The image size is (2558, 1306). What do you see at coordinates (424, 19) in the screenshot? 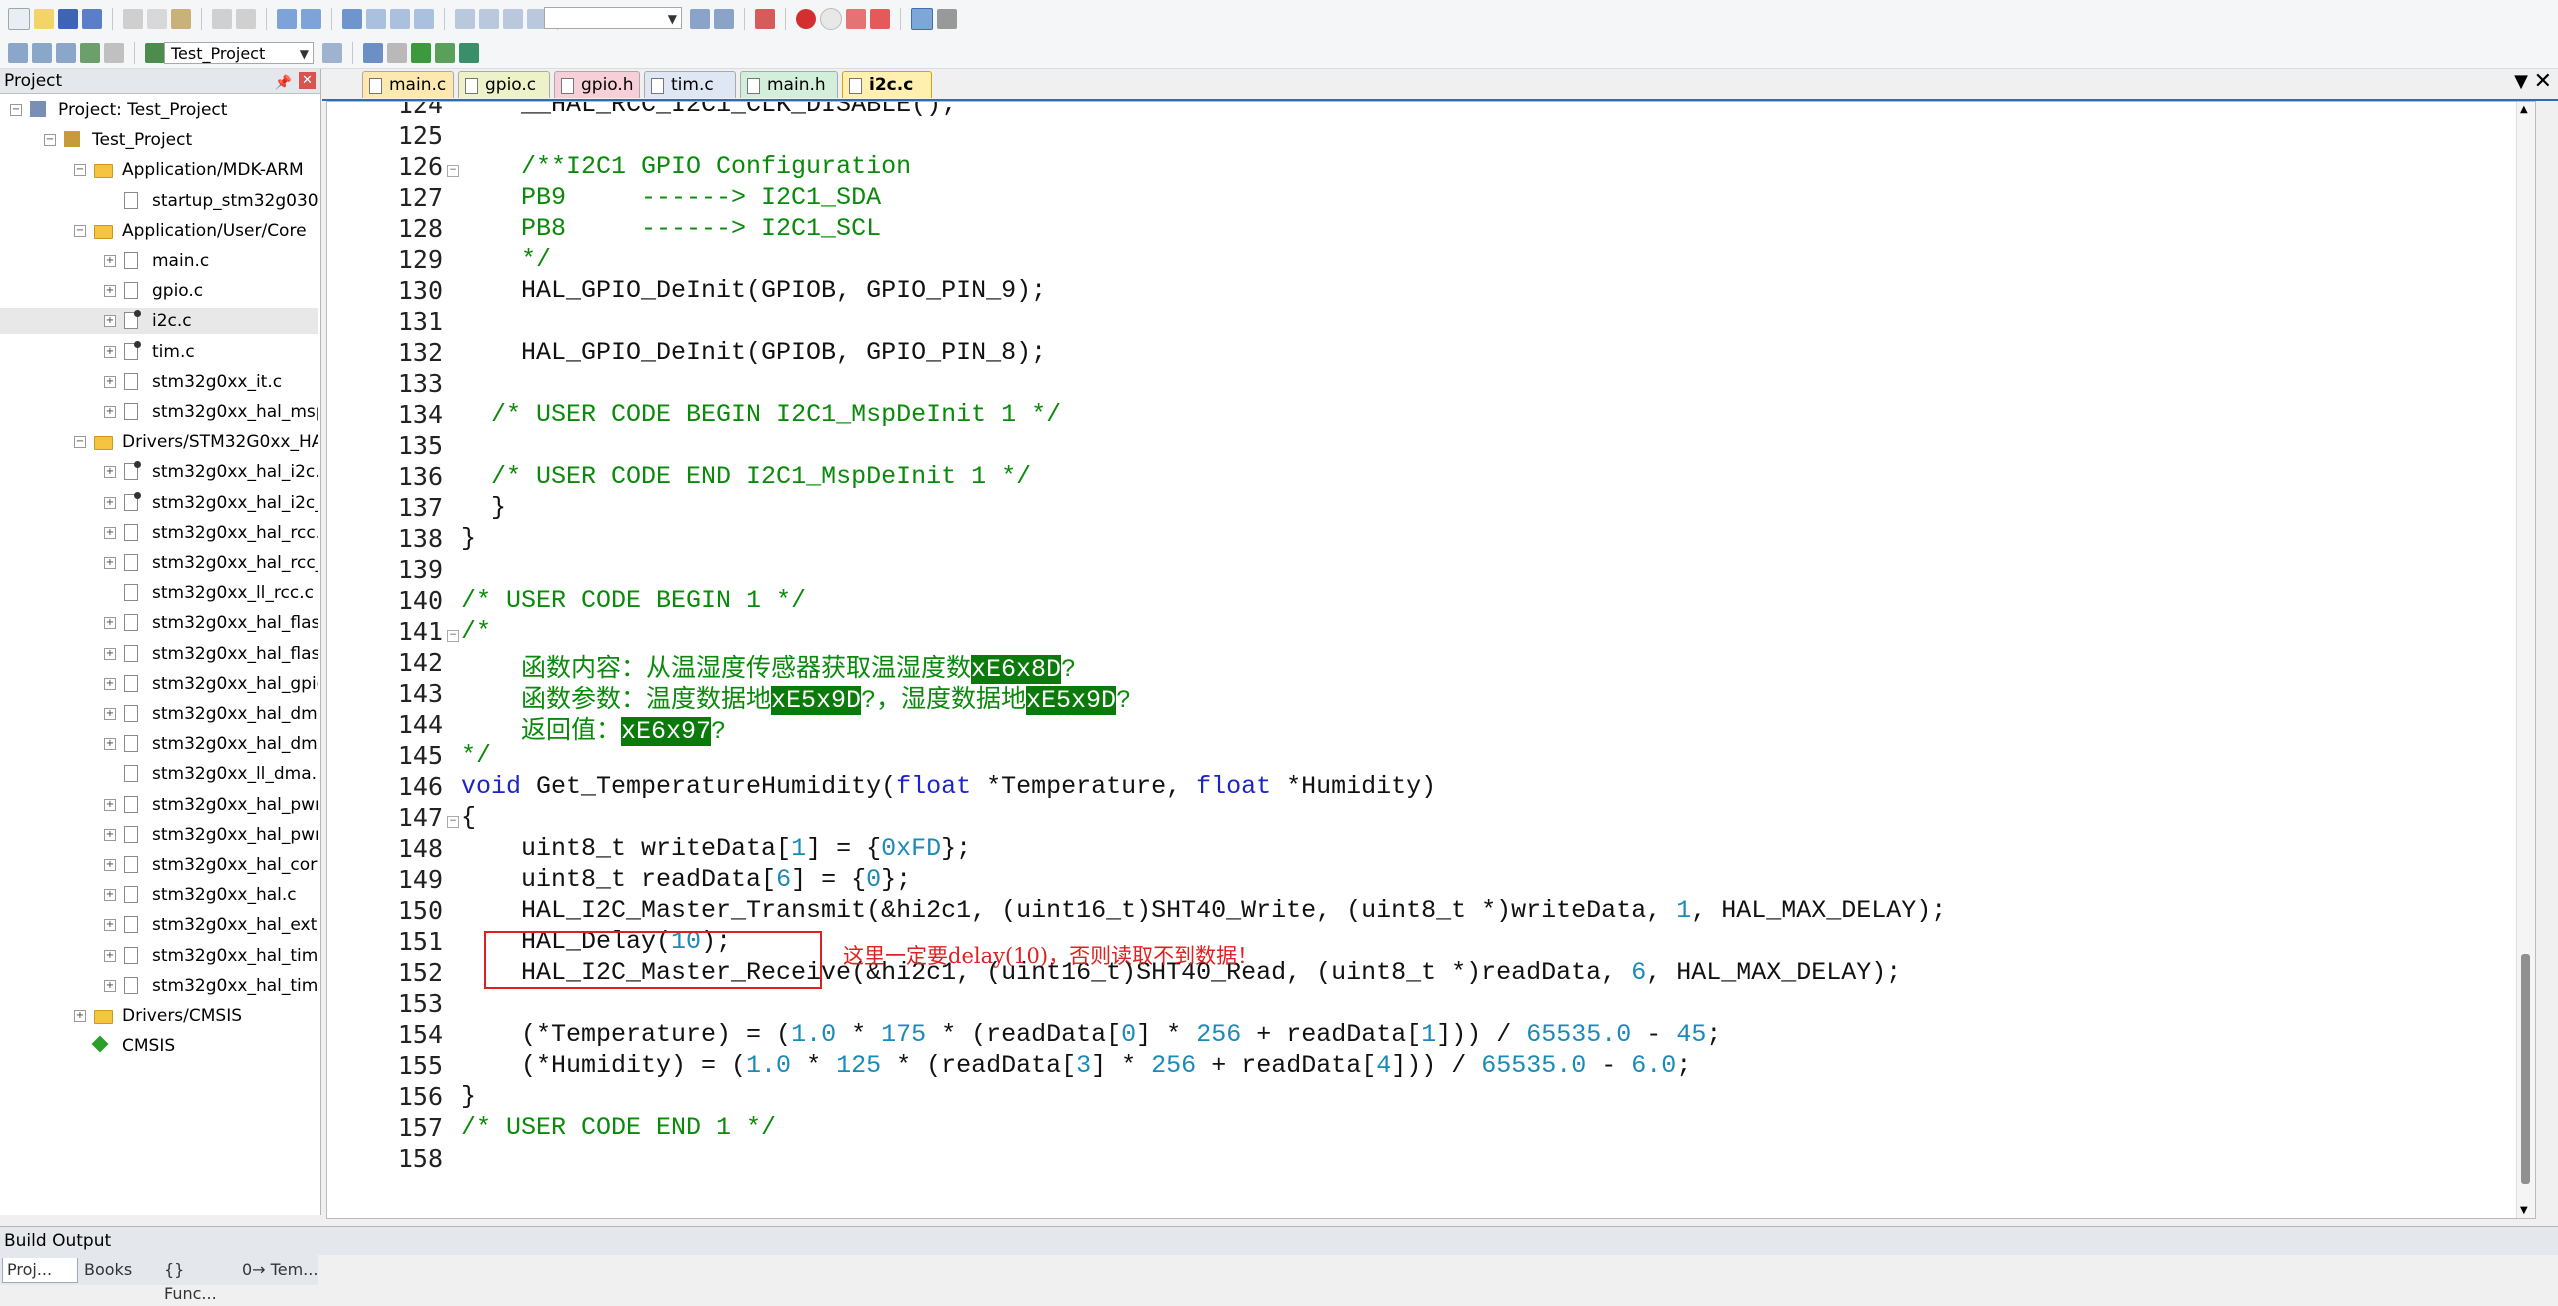
I see `clear-bookmarks-icon` at bounding box center [424, 19].